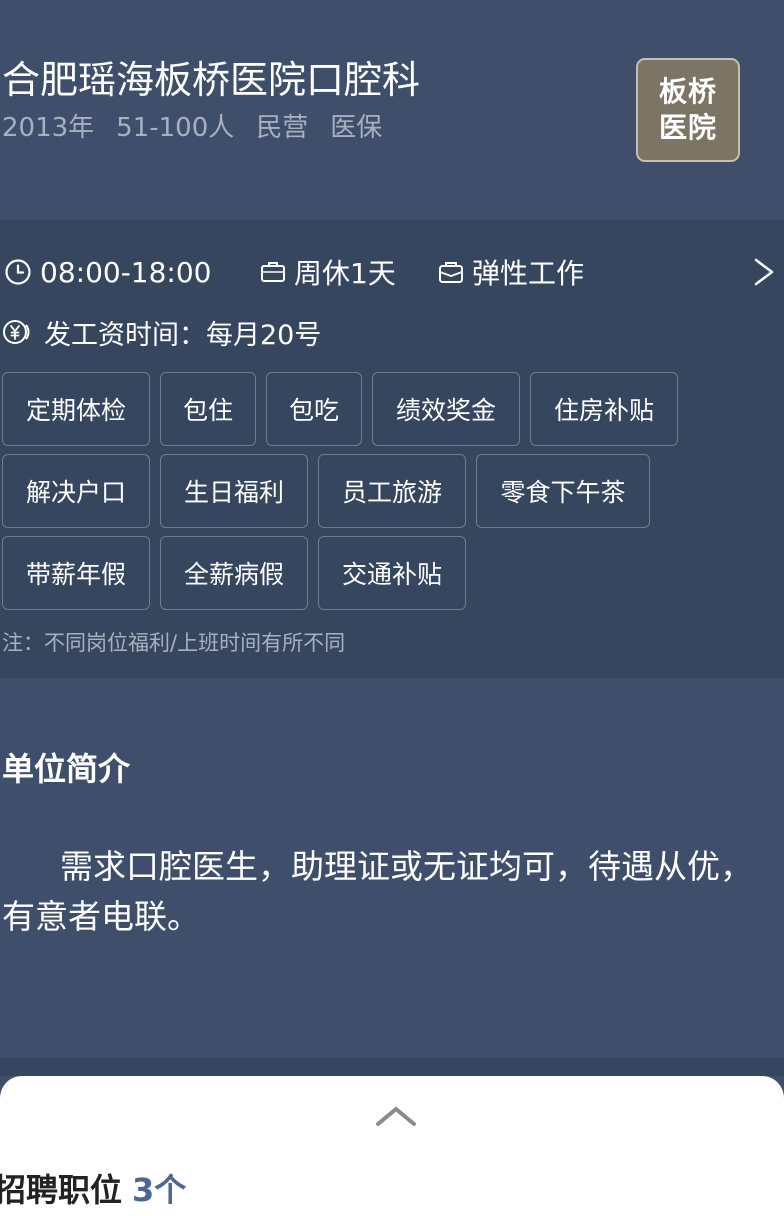  What do you see at coordinates (48, 128) in the screenshot?
I see `founded-year: 2013年` at bounding box center [48, 128].